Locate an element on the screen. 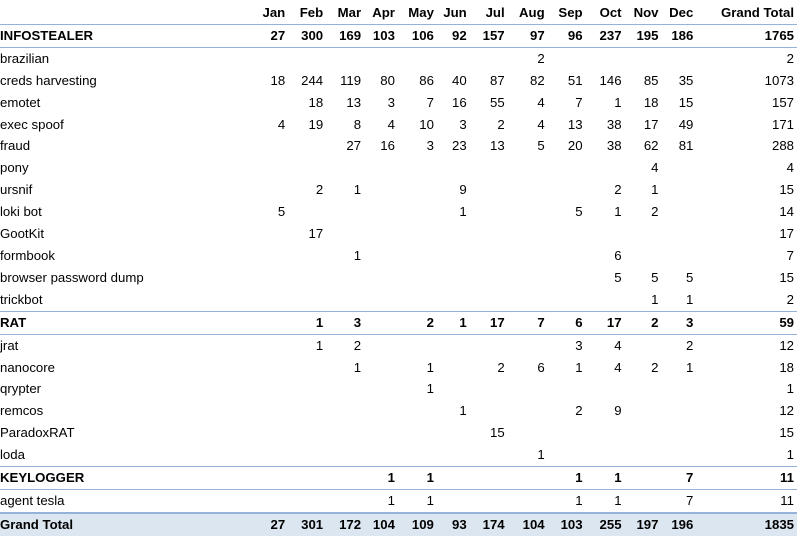  table-row: loda 1 1 is located at coordinates (398, 455).